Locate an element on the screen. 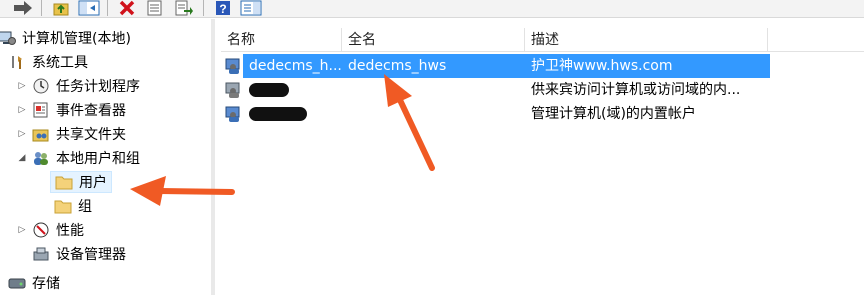 This screenshot has width=864, height=295. show-hide-tree-icon is located at coordinates (89, 8).